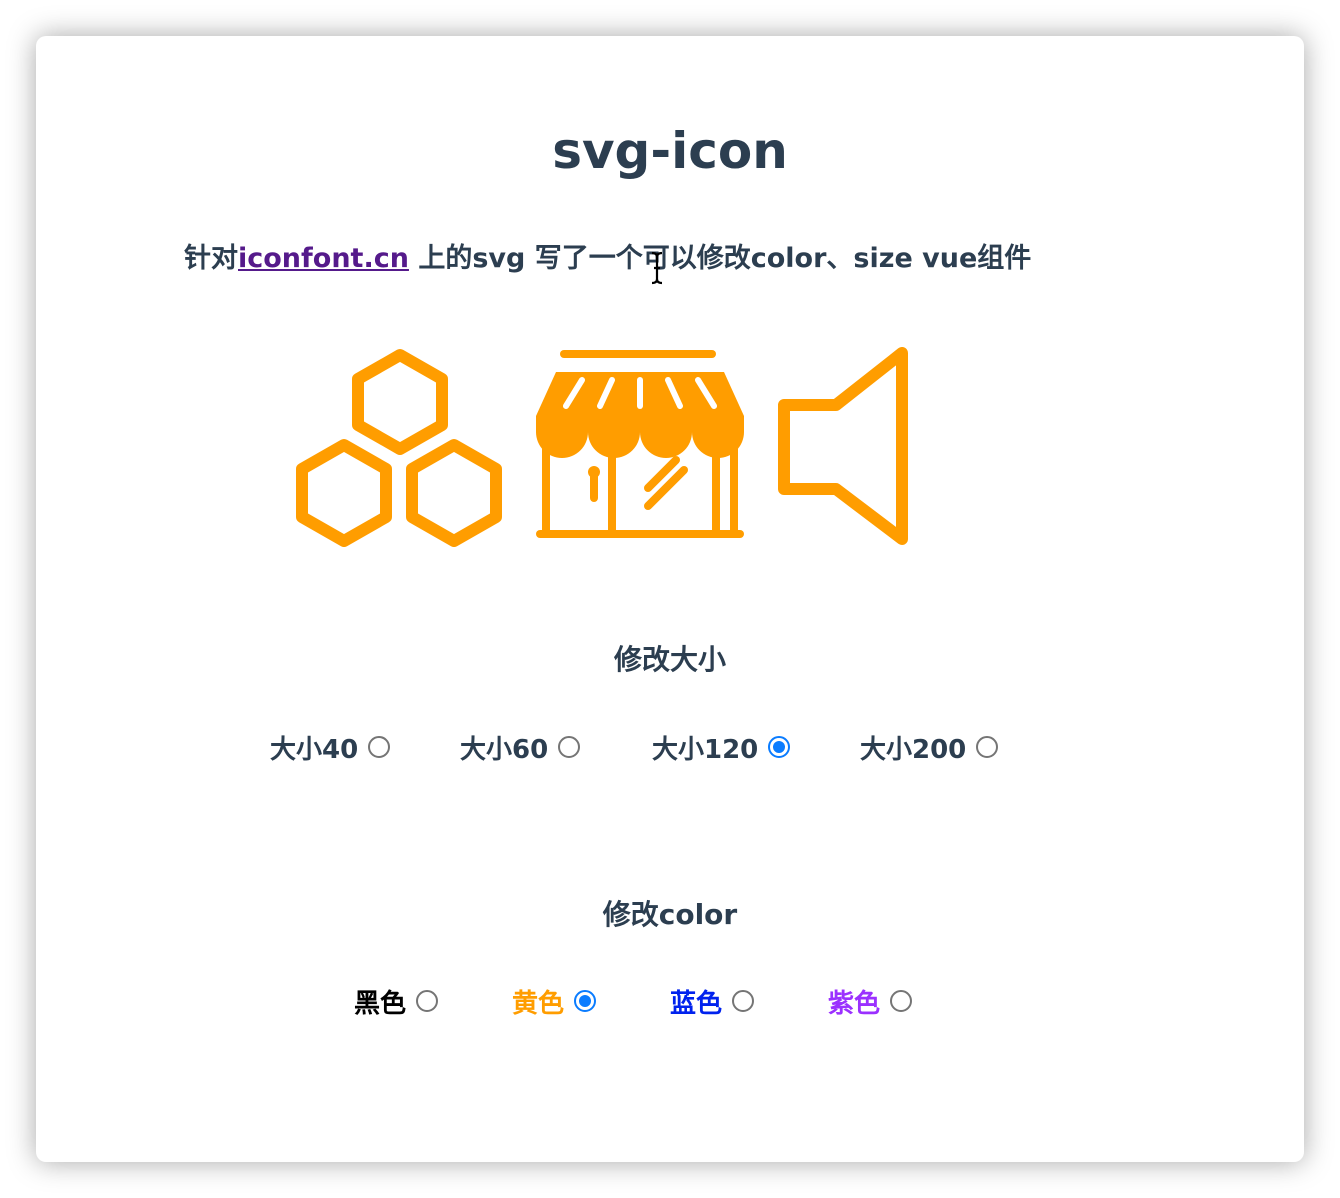 Image resolution: width=1340 pixels, height=1198 pixels. I want to click on size-option-label: 大小200, so click(913, 750).